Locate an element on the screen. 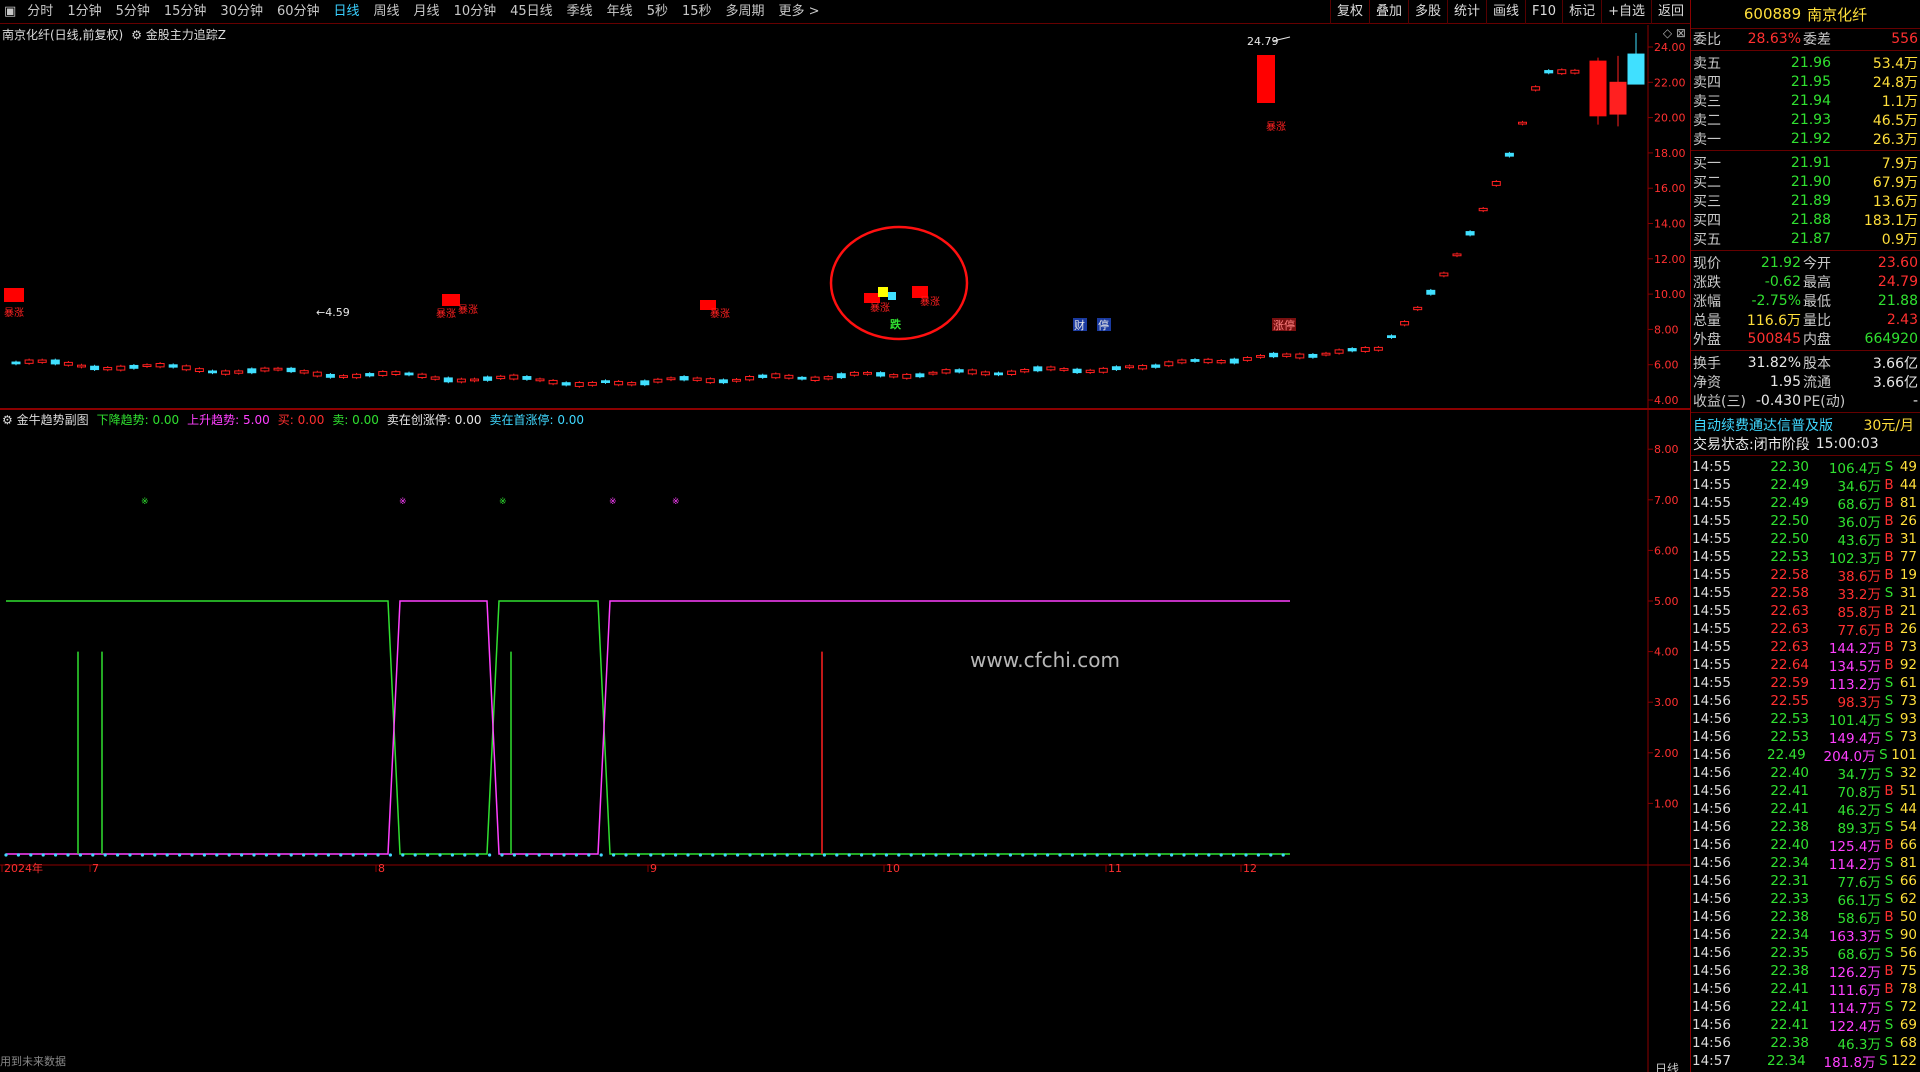 The width and height of the screenshot is (1920, 1072). period-tab: 45日线 is located at coordinates (531, 12).